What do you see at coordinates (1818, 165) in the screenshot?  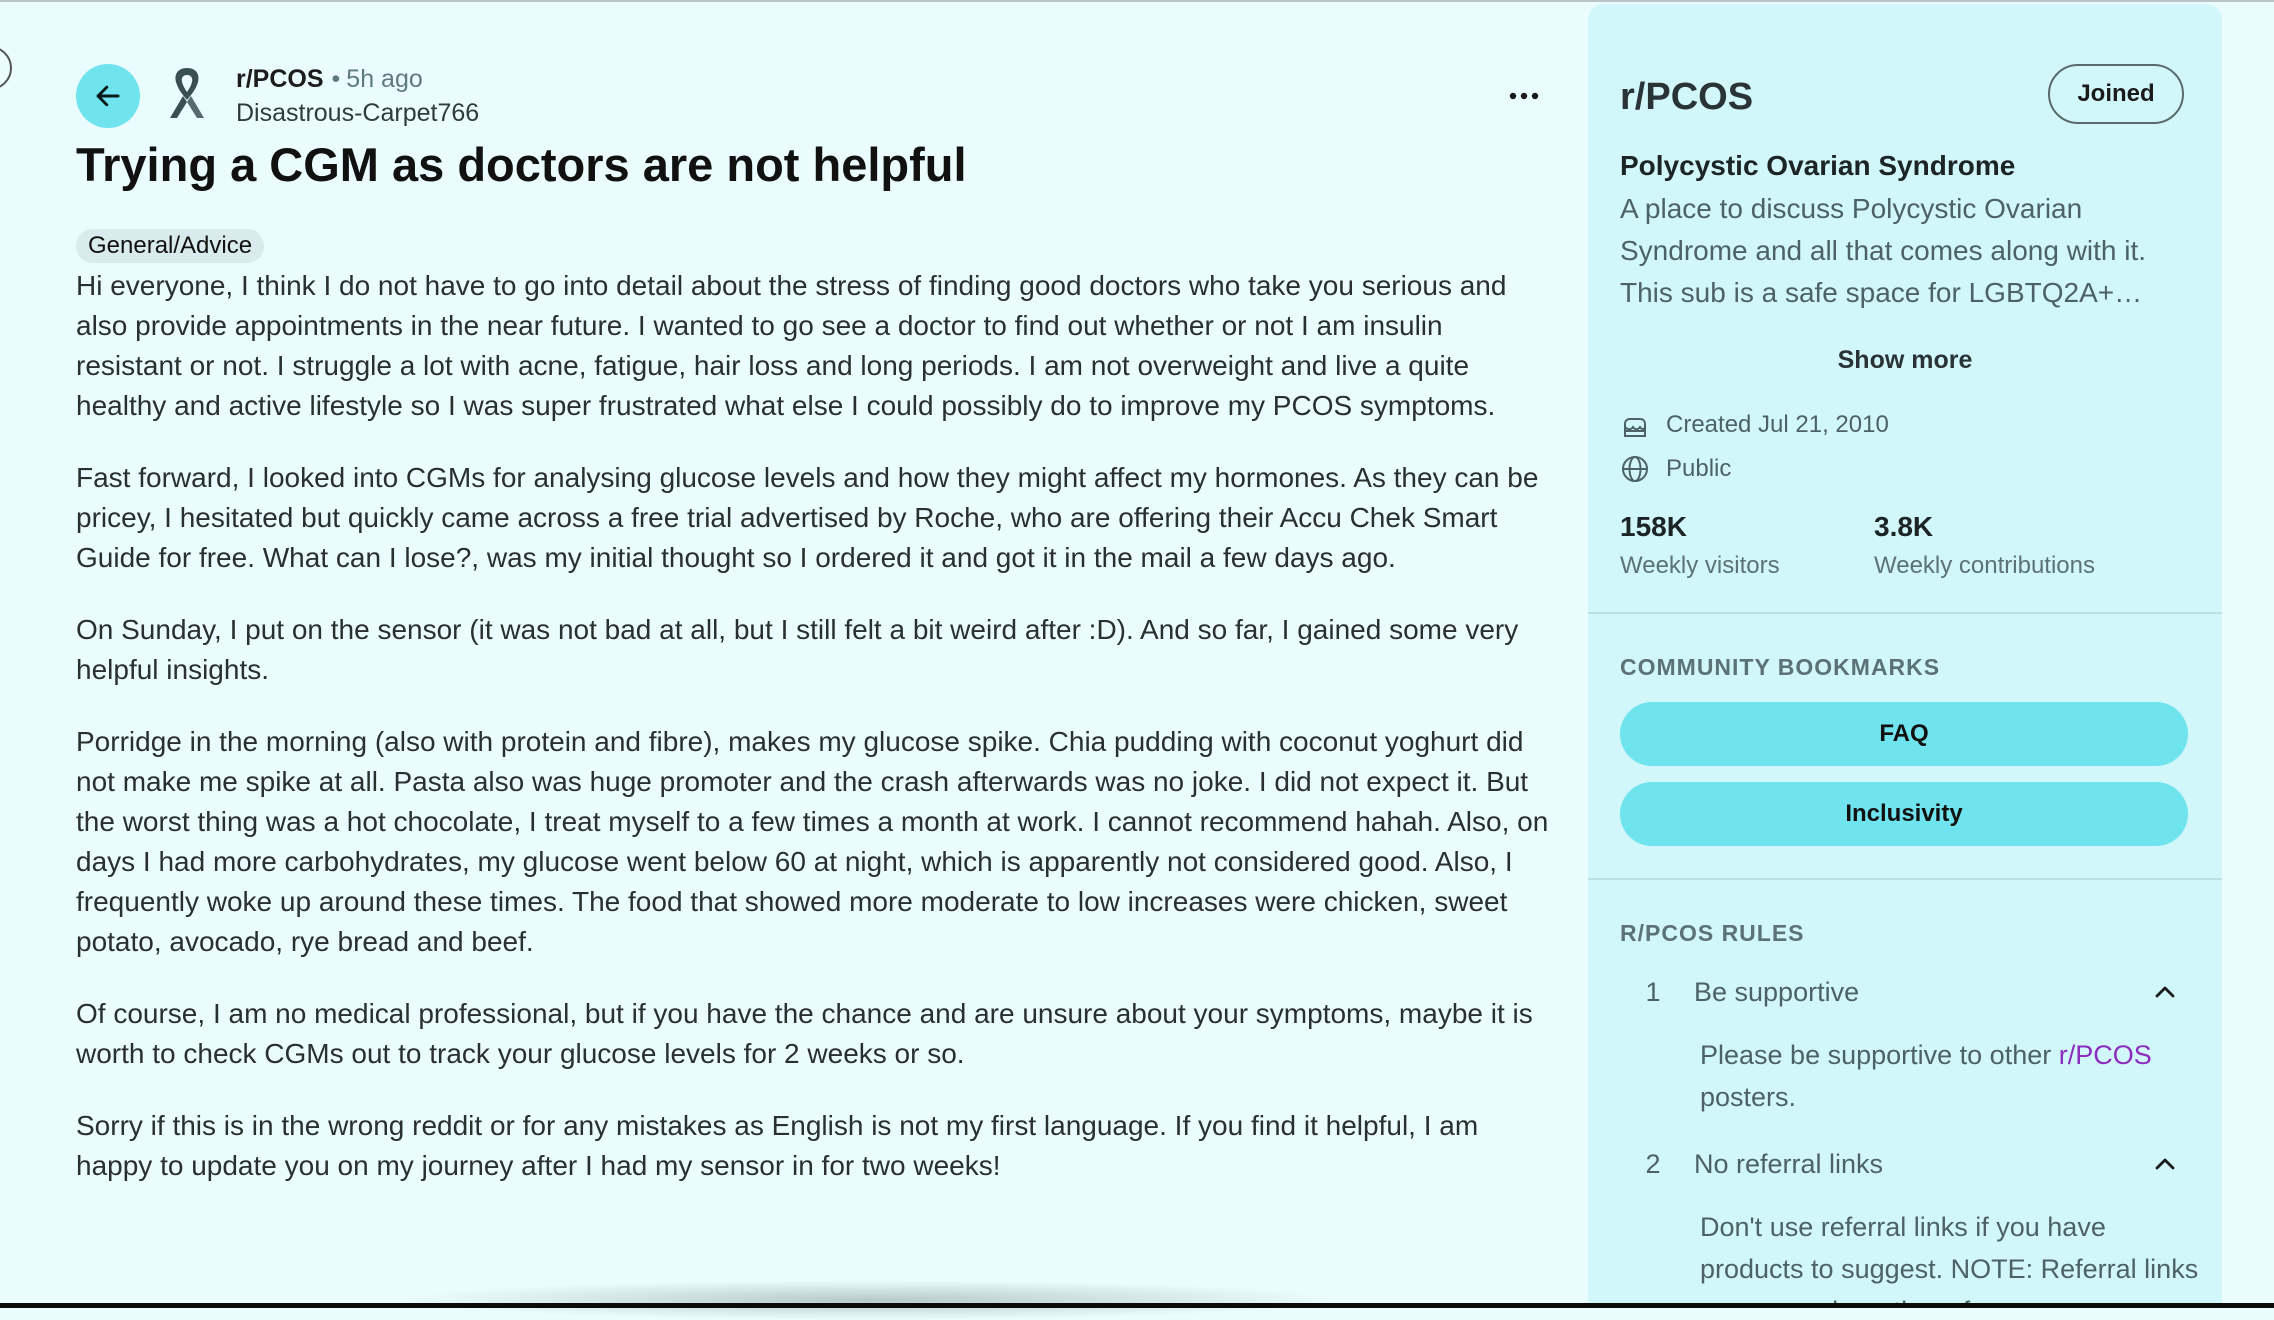 I see `community-title: Polycystic Ovarian Syndrome` at bounding box center [1818, 165].